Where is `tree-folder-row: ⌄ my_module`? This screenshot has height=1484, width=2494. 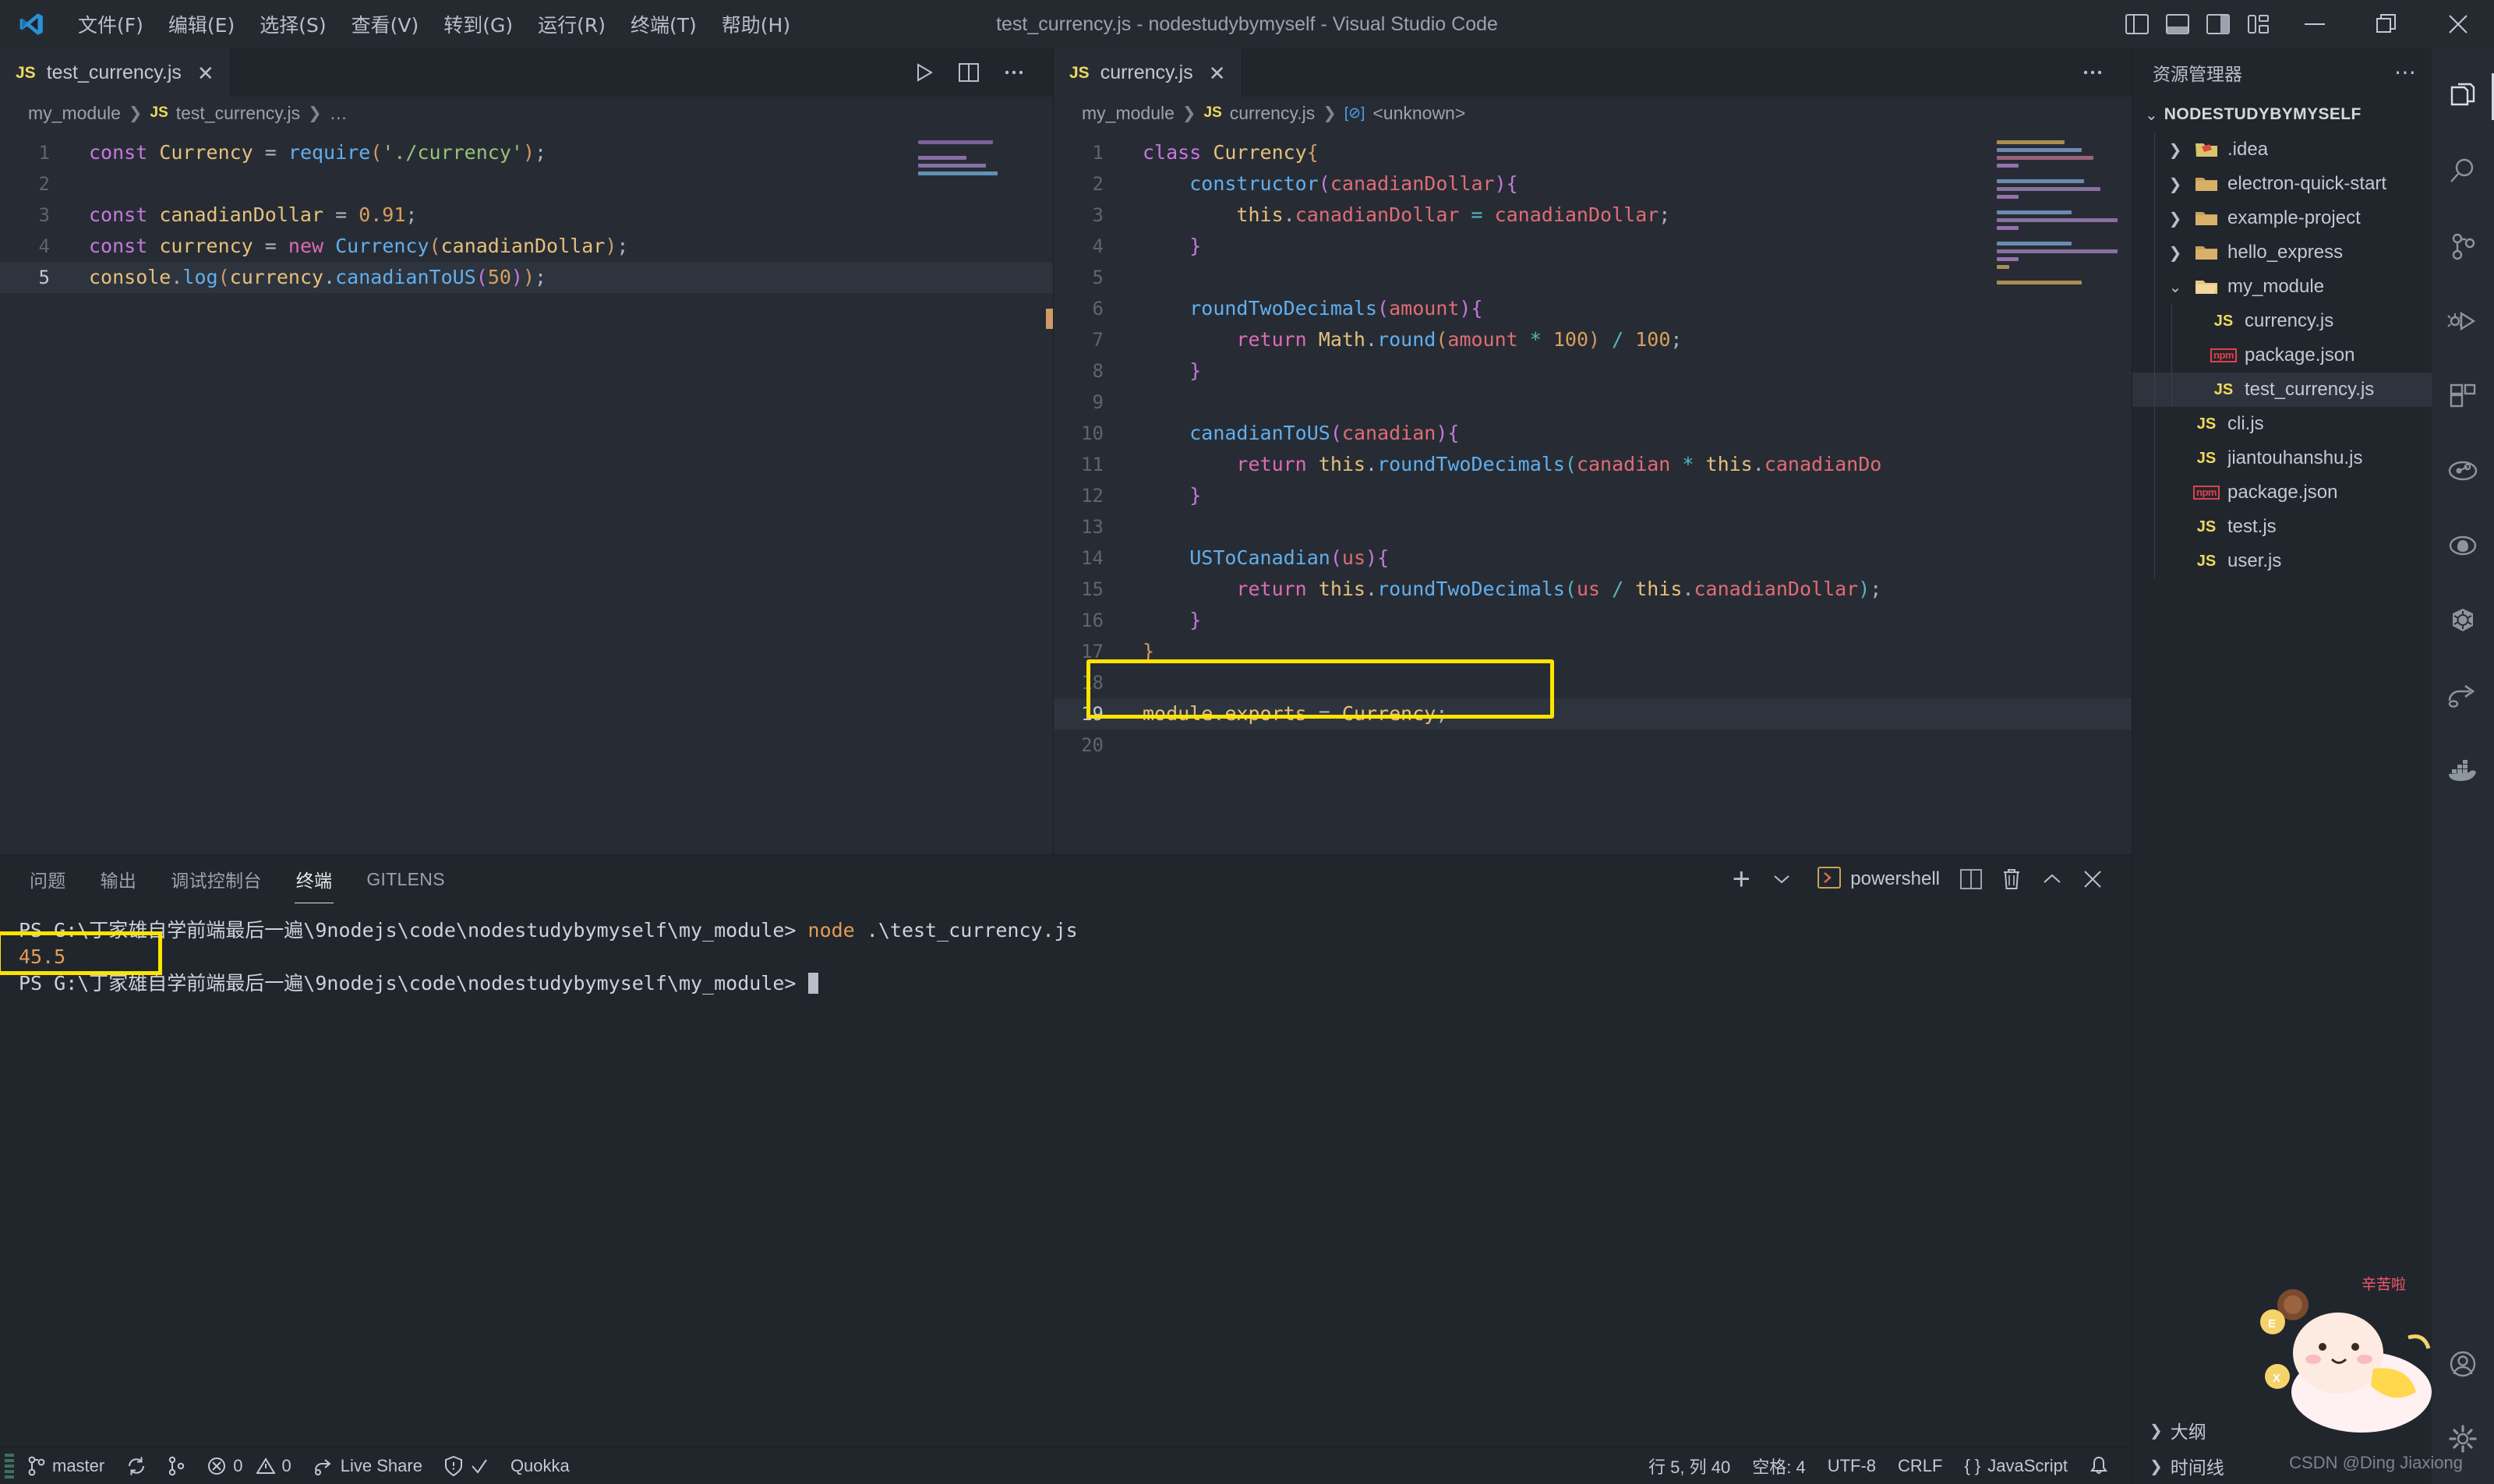
tree-folder-row: ⌄ my_module is located at coordinates (2282, 287).